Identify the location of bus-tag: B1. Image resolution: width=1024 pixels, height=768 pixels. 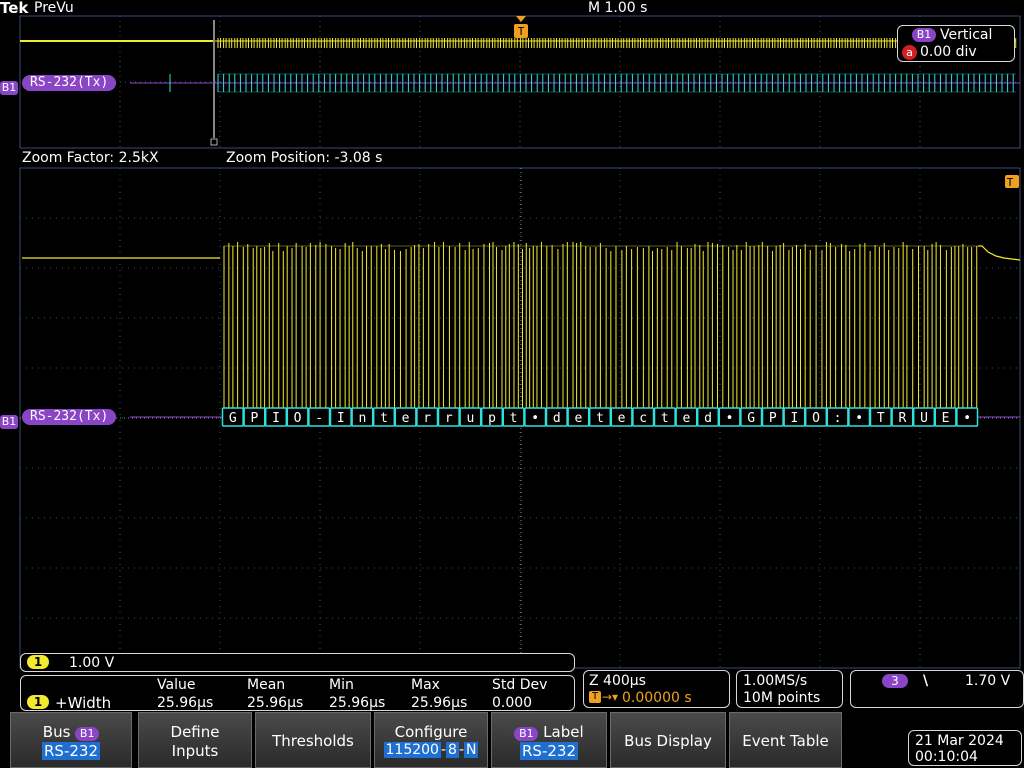
(9, 88).